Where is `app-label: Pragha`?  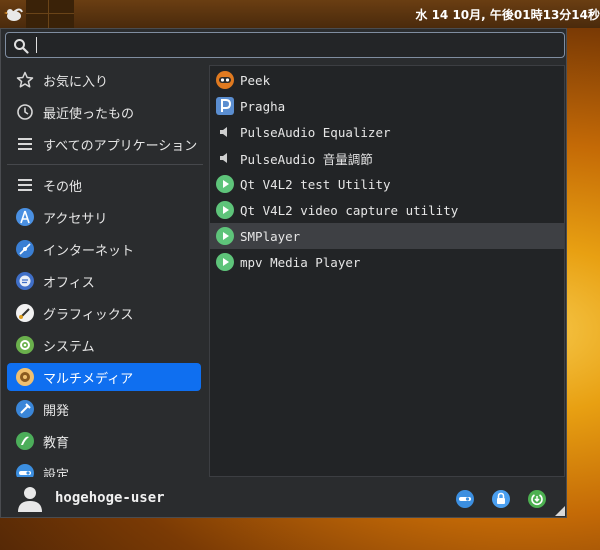 app-label: Pragha is located at coordinates (263, 106).